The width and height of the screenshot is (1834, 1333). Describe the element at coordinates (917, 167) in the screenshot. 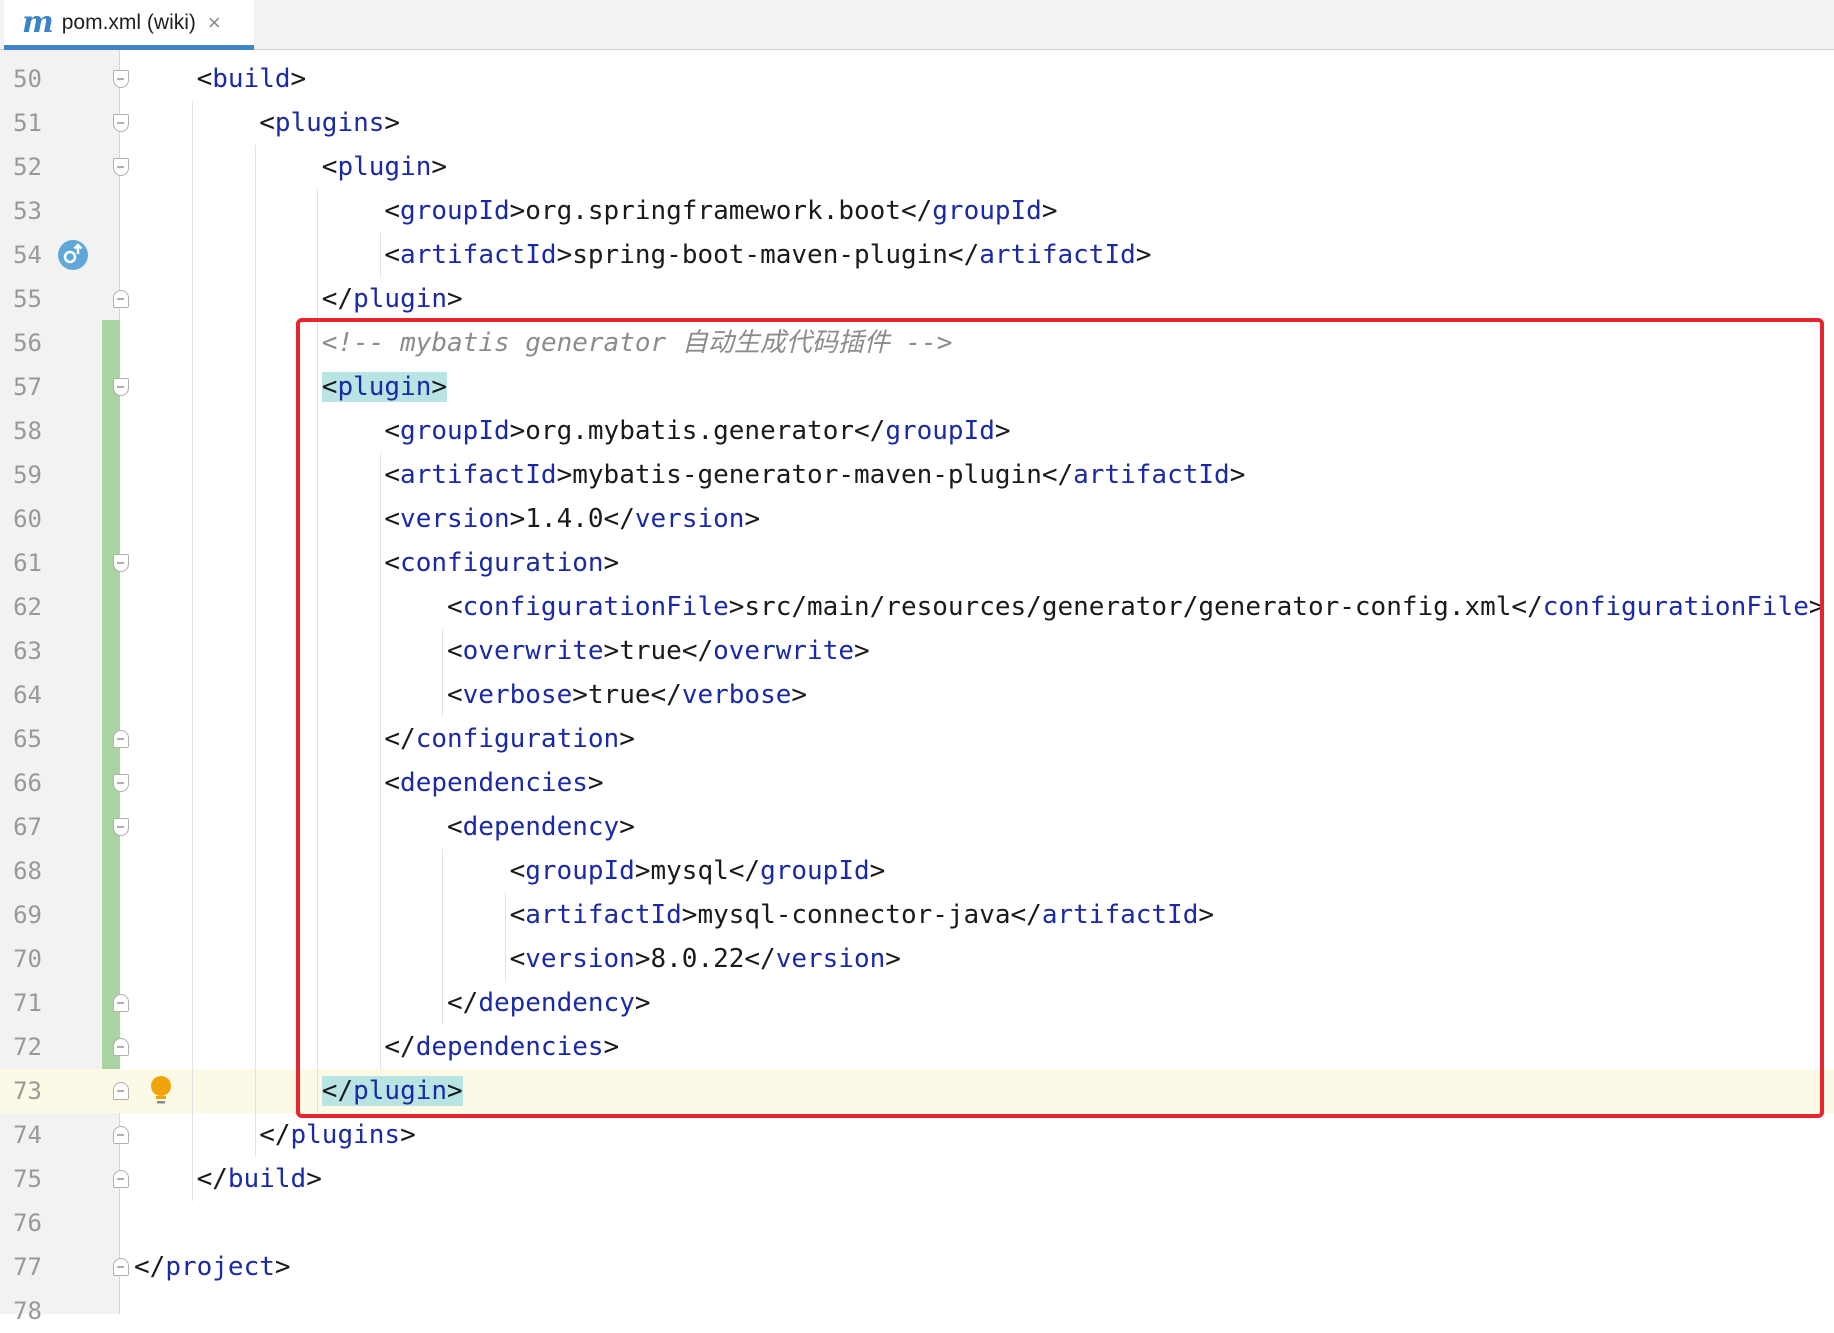

I see `code-line: 52 <plugin>` at that location.